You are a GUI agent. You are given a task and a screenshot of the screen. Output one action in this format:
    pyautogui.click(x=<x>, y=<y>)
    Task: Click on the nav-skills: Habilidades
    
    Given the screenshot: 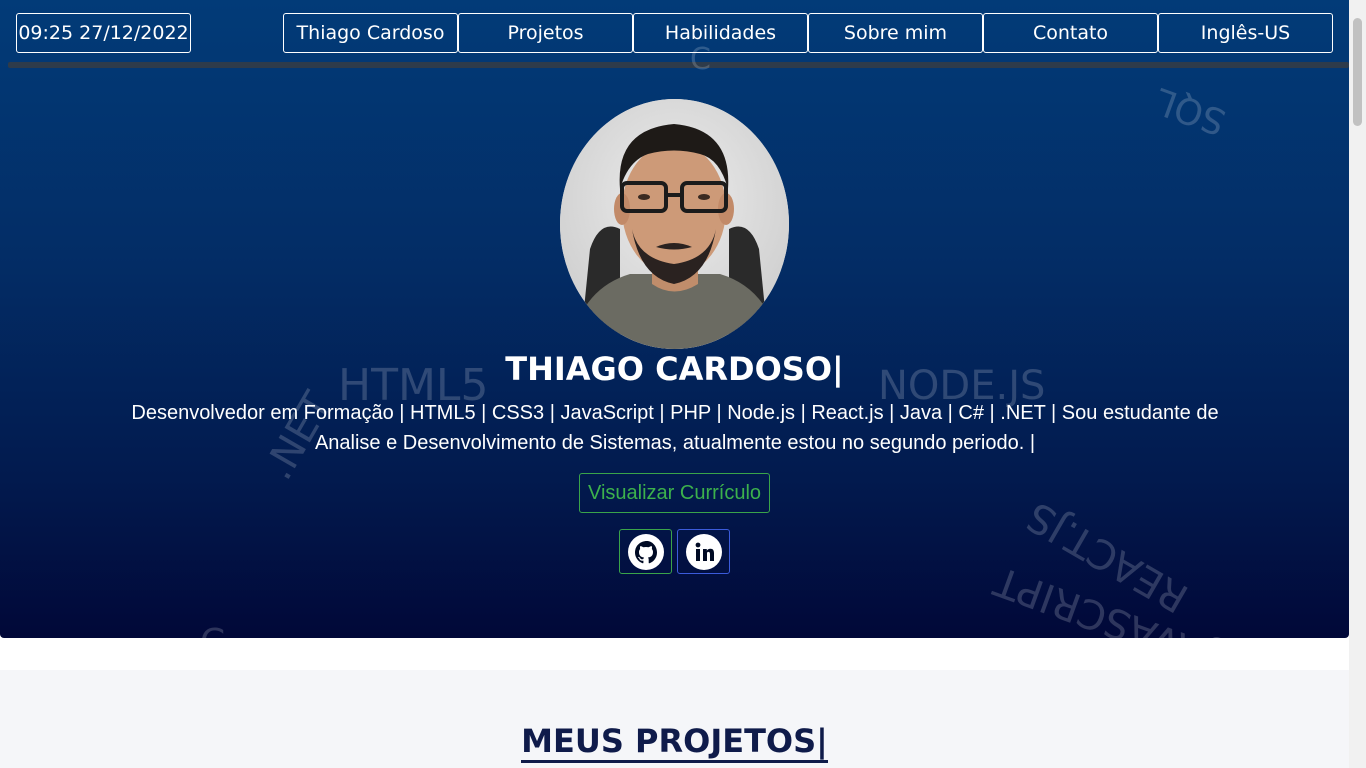 What is the action you would take?
    pyautogui.click(x=720, y=33)
    